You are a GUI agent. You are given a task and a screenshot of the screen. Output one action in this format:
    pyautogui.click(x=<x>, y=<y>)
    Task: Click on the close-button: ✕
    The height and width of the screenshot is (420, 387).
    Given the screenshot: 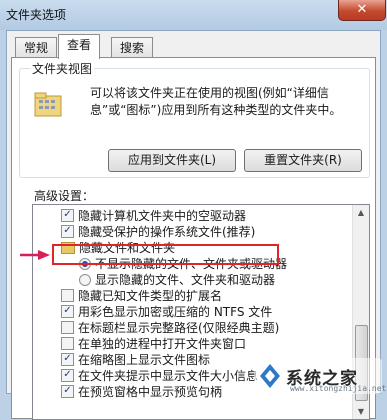 What is the action you would take?
    pyautogui.click(x=362, y=10)
    